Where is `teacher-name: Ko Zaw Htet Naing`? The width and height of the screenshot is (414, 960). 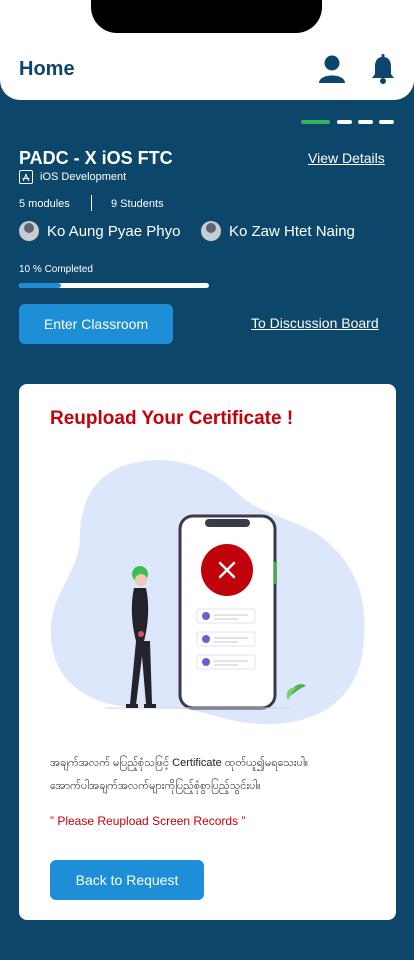
teacher-name: Ko Zaw Htet Naing is located at coordinates (292, 231).